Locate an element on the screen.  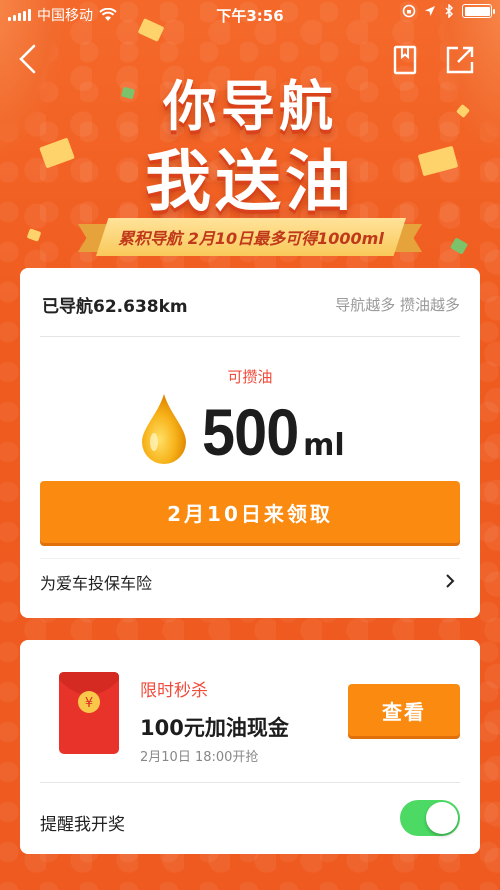
remind-label: 提醒我开奖 is located at coordinates (82, 825).